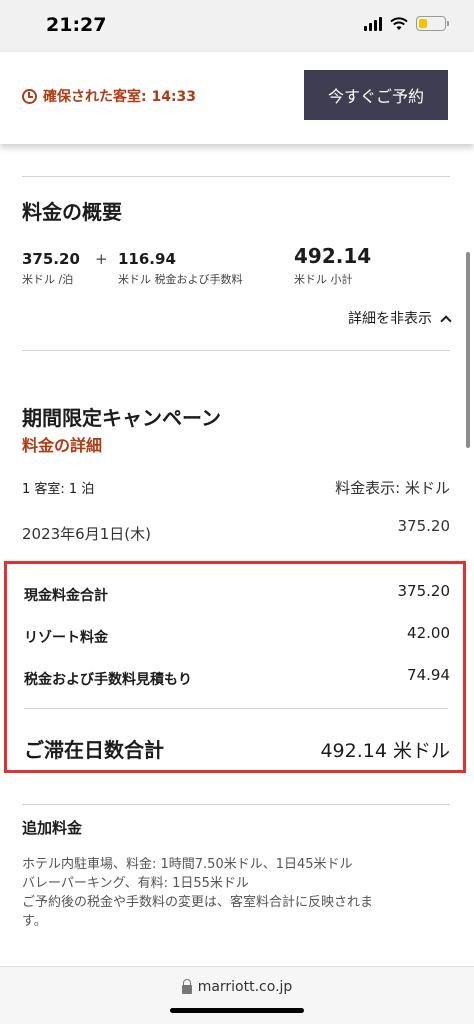  Describe the element at coordinates (237, 1010) in the screenshot. I see `home-indicator` at that location.